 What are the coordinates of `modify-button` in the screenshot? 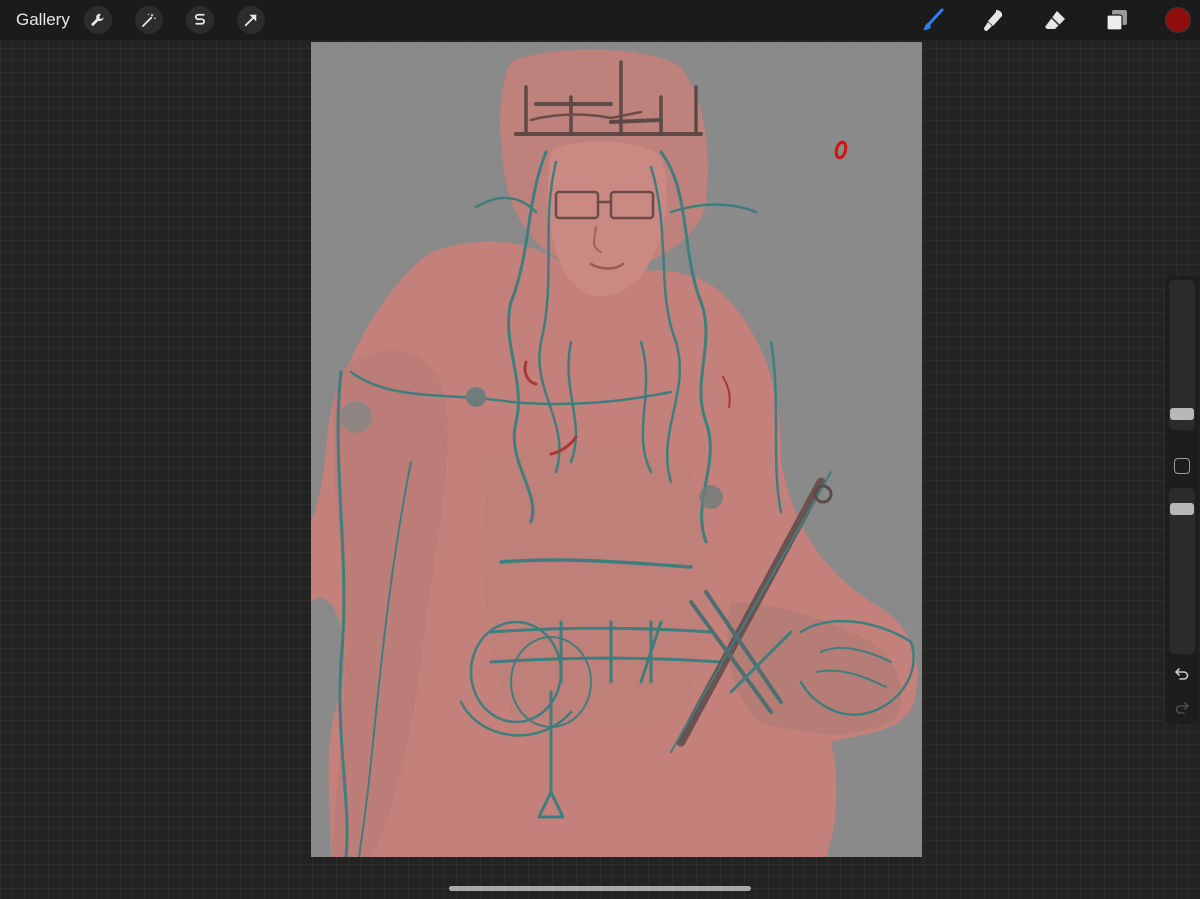 It's located at (1182, 466).